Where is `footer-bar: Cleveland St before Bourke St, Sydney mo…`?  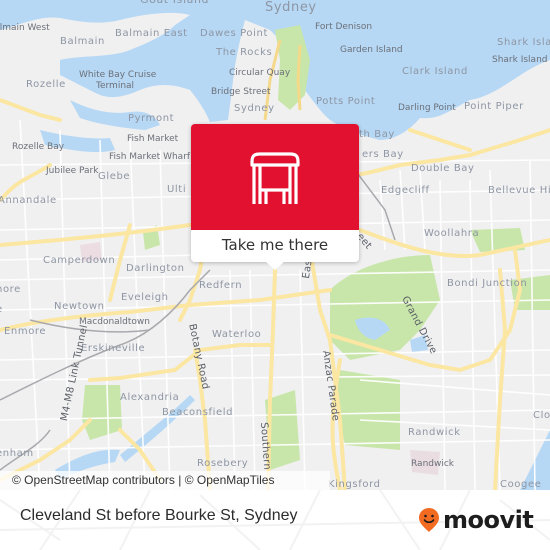
footer-bar: Cleveland St before Bourke St, Sydney mo… is located at coordinates (275, 520).